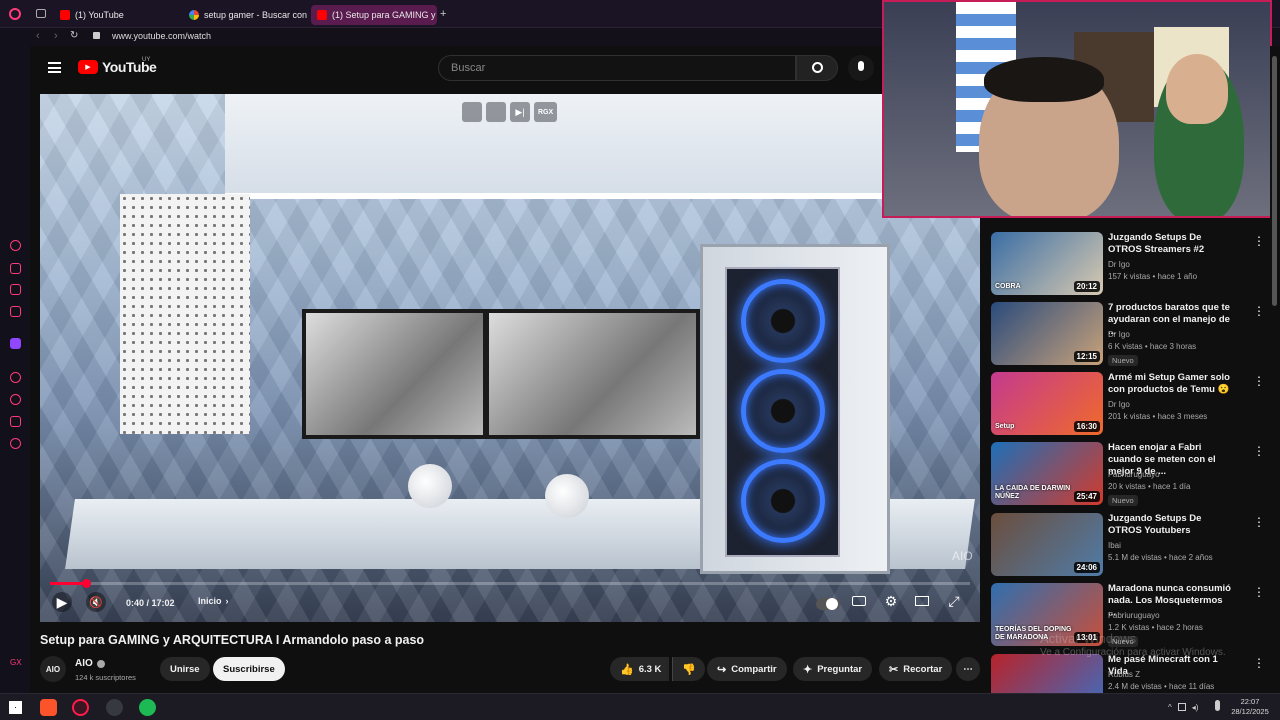 The image size is (1280, 720). I want to click on subtitles-button, so click(859, 601).